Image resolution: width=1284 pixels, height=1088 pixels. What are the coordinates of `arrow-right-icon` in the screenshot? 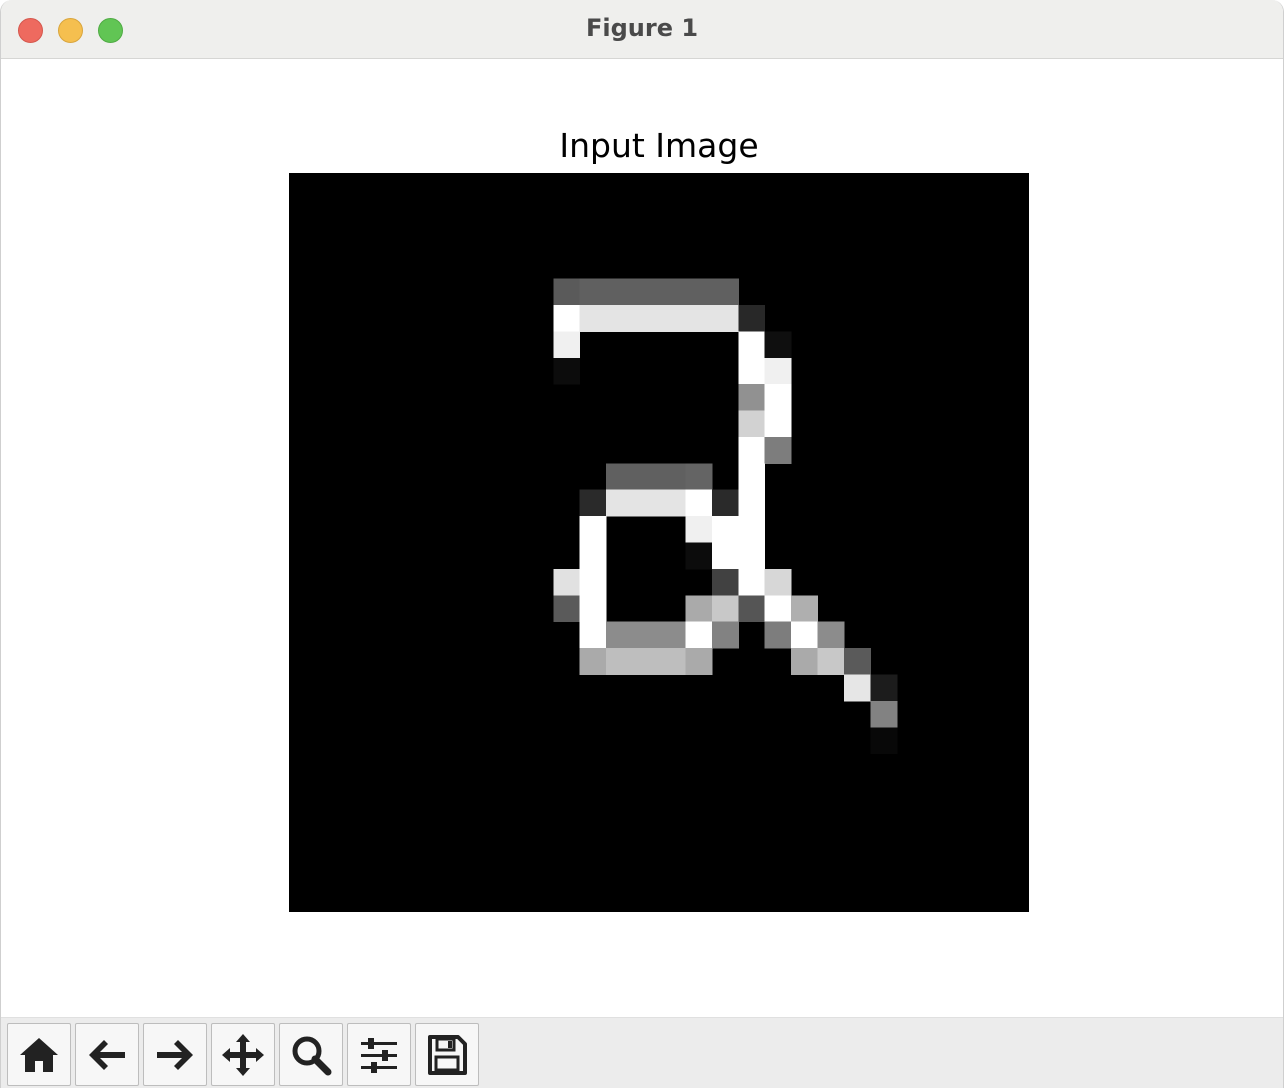 It's located at (175, 1054).